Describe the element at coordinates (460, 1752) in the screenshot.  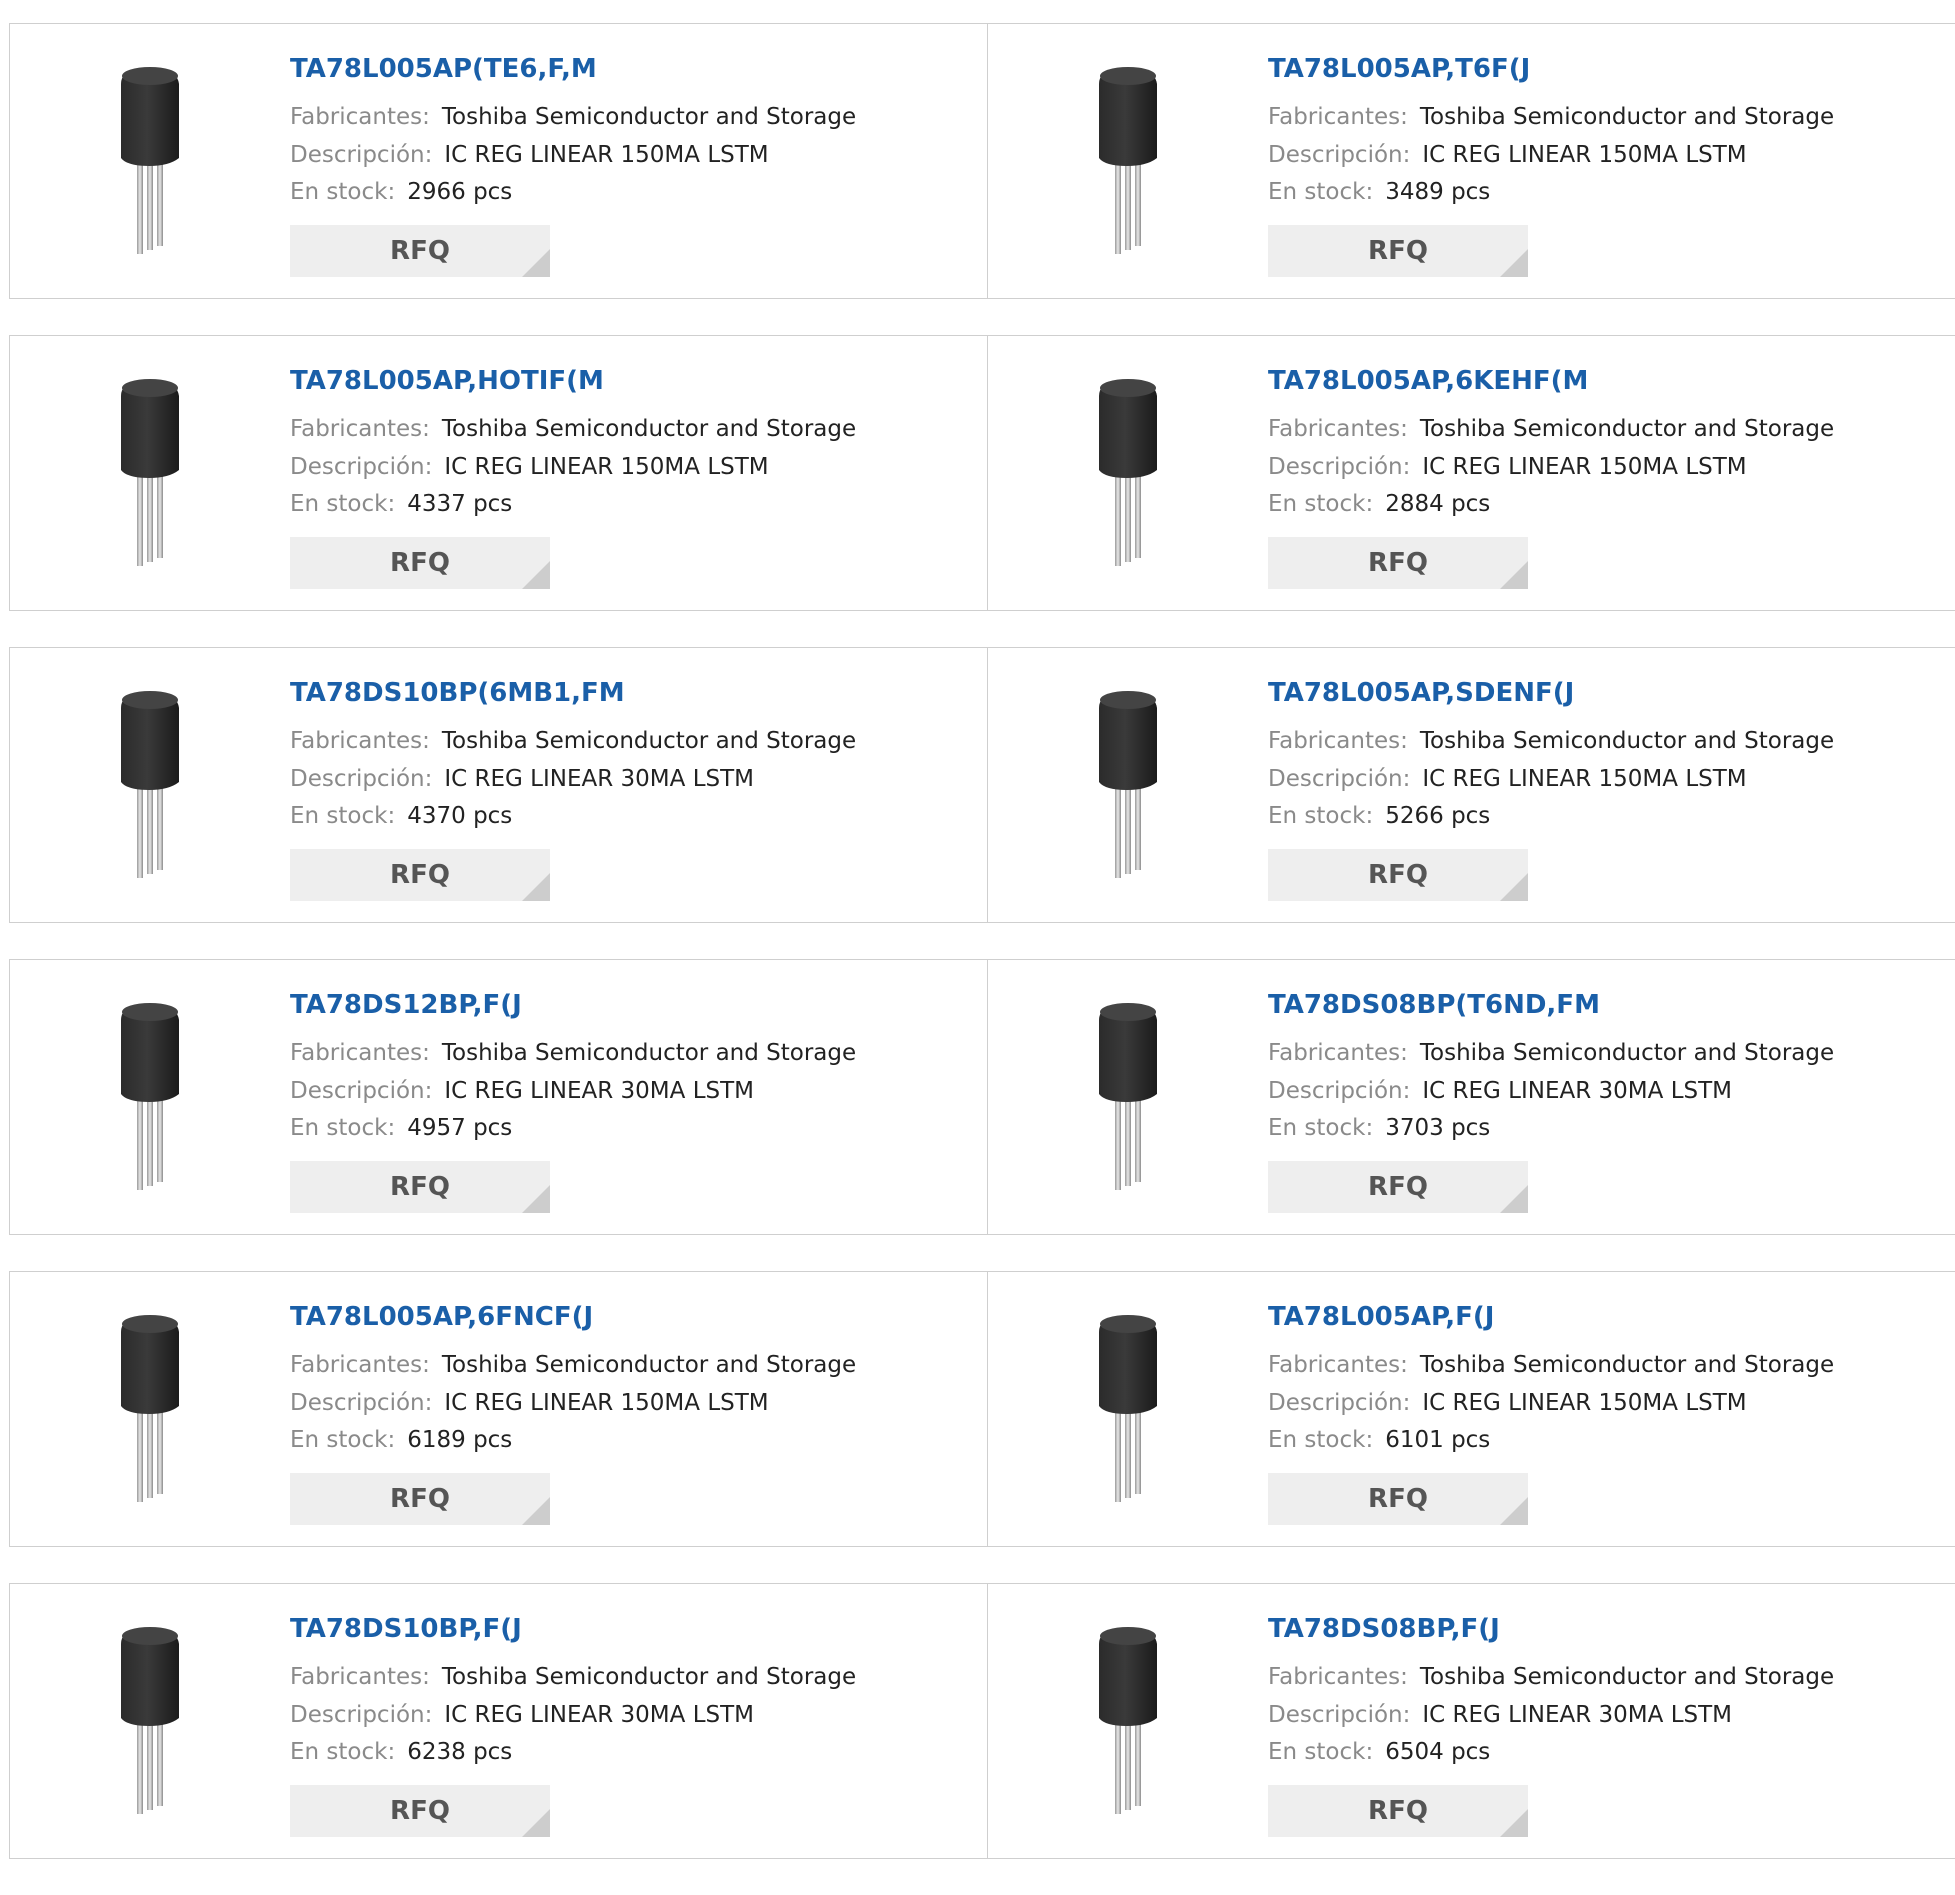
I see `stock-value: 6238 pcs` at that location.